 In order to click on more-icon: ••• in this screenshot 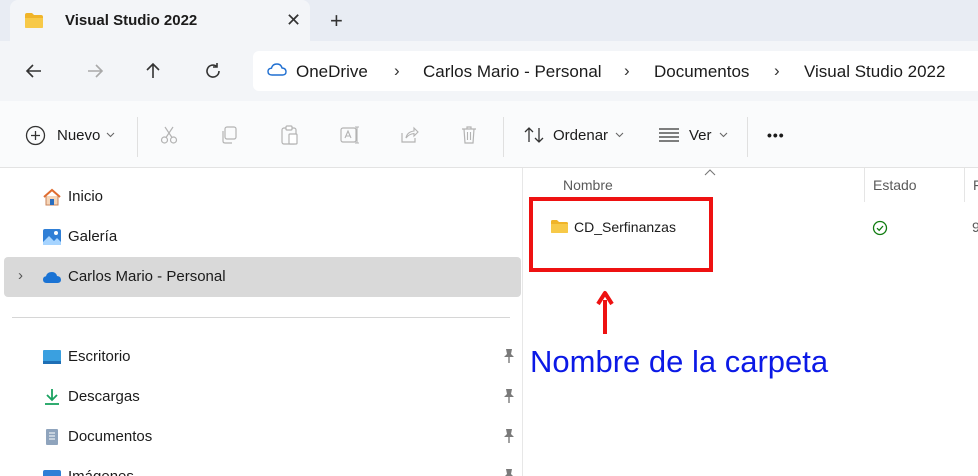, I will do `click(776, 135)`.